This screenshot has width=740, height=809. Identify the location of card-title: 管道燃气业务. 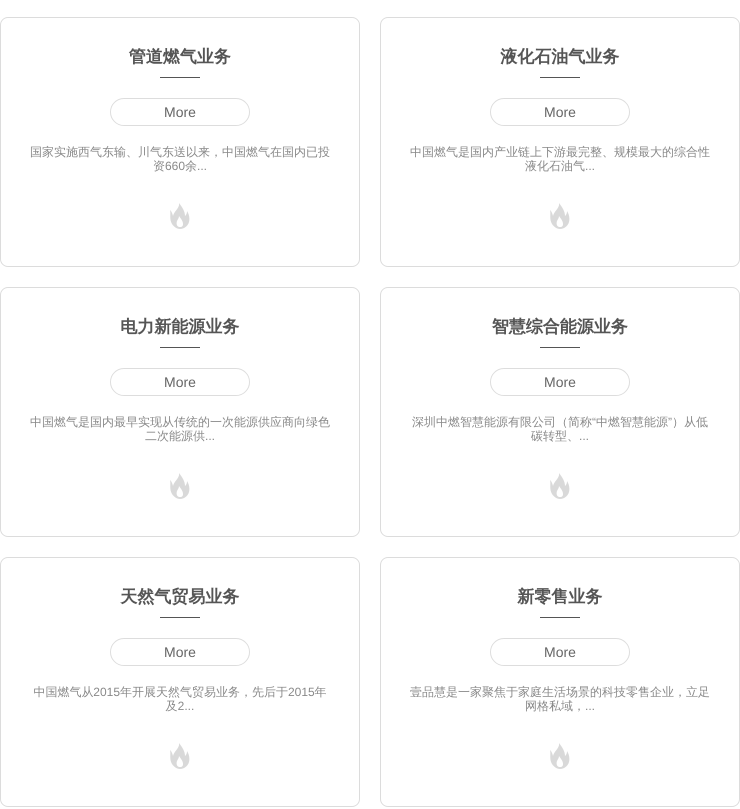
(180, 57).